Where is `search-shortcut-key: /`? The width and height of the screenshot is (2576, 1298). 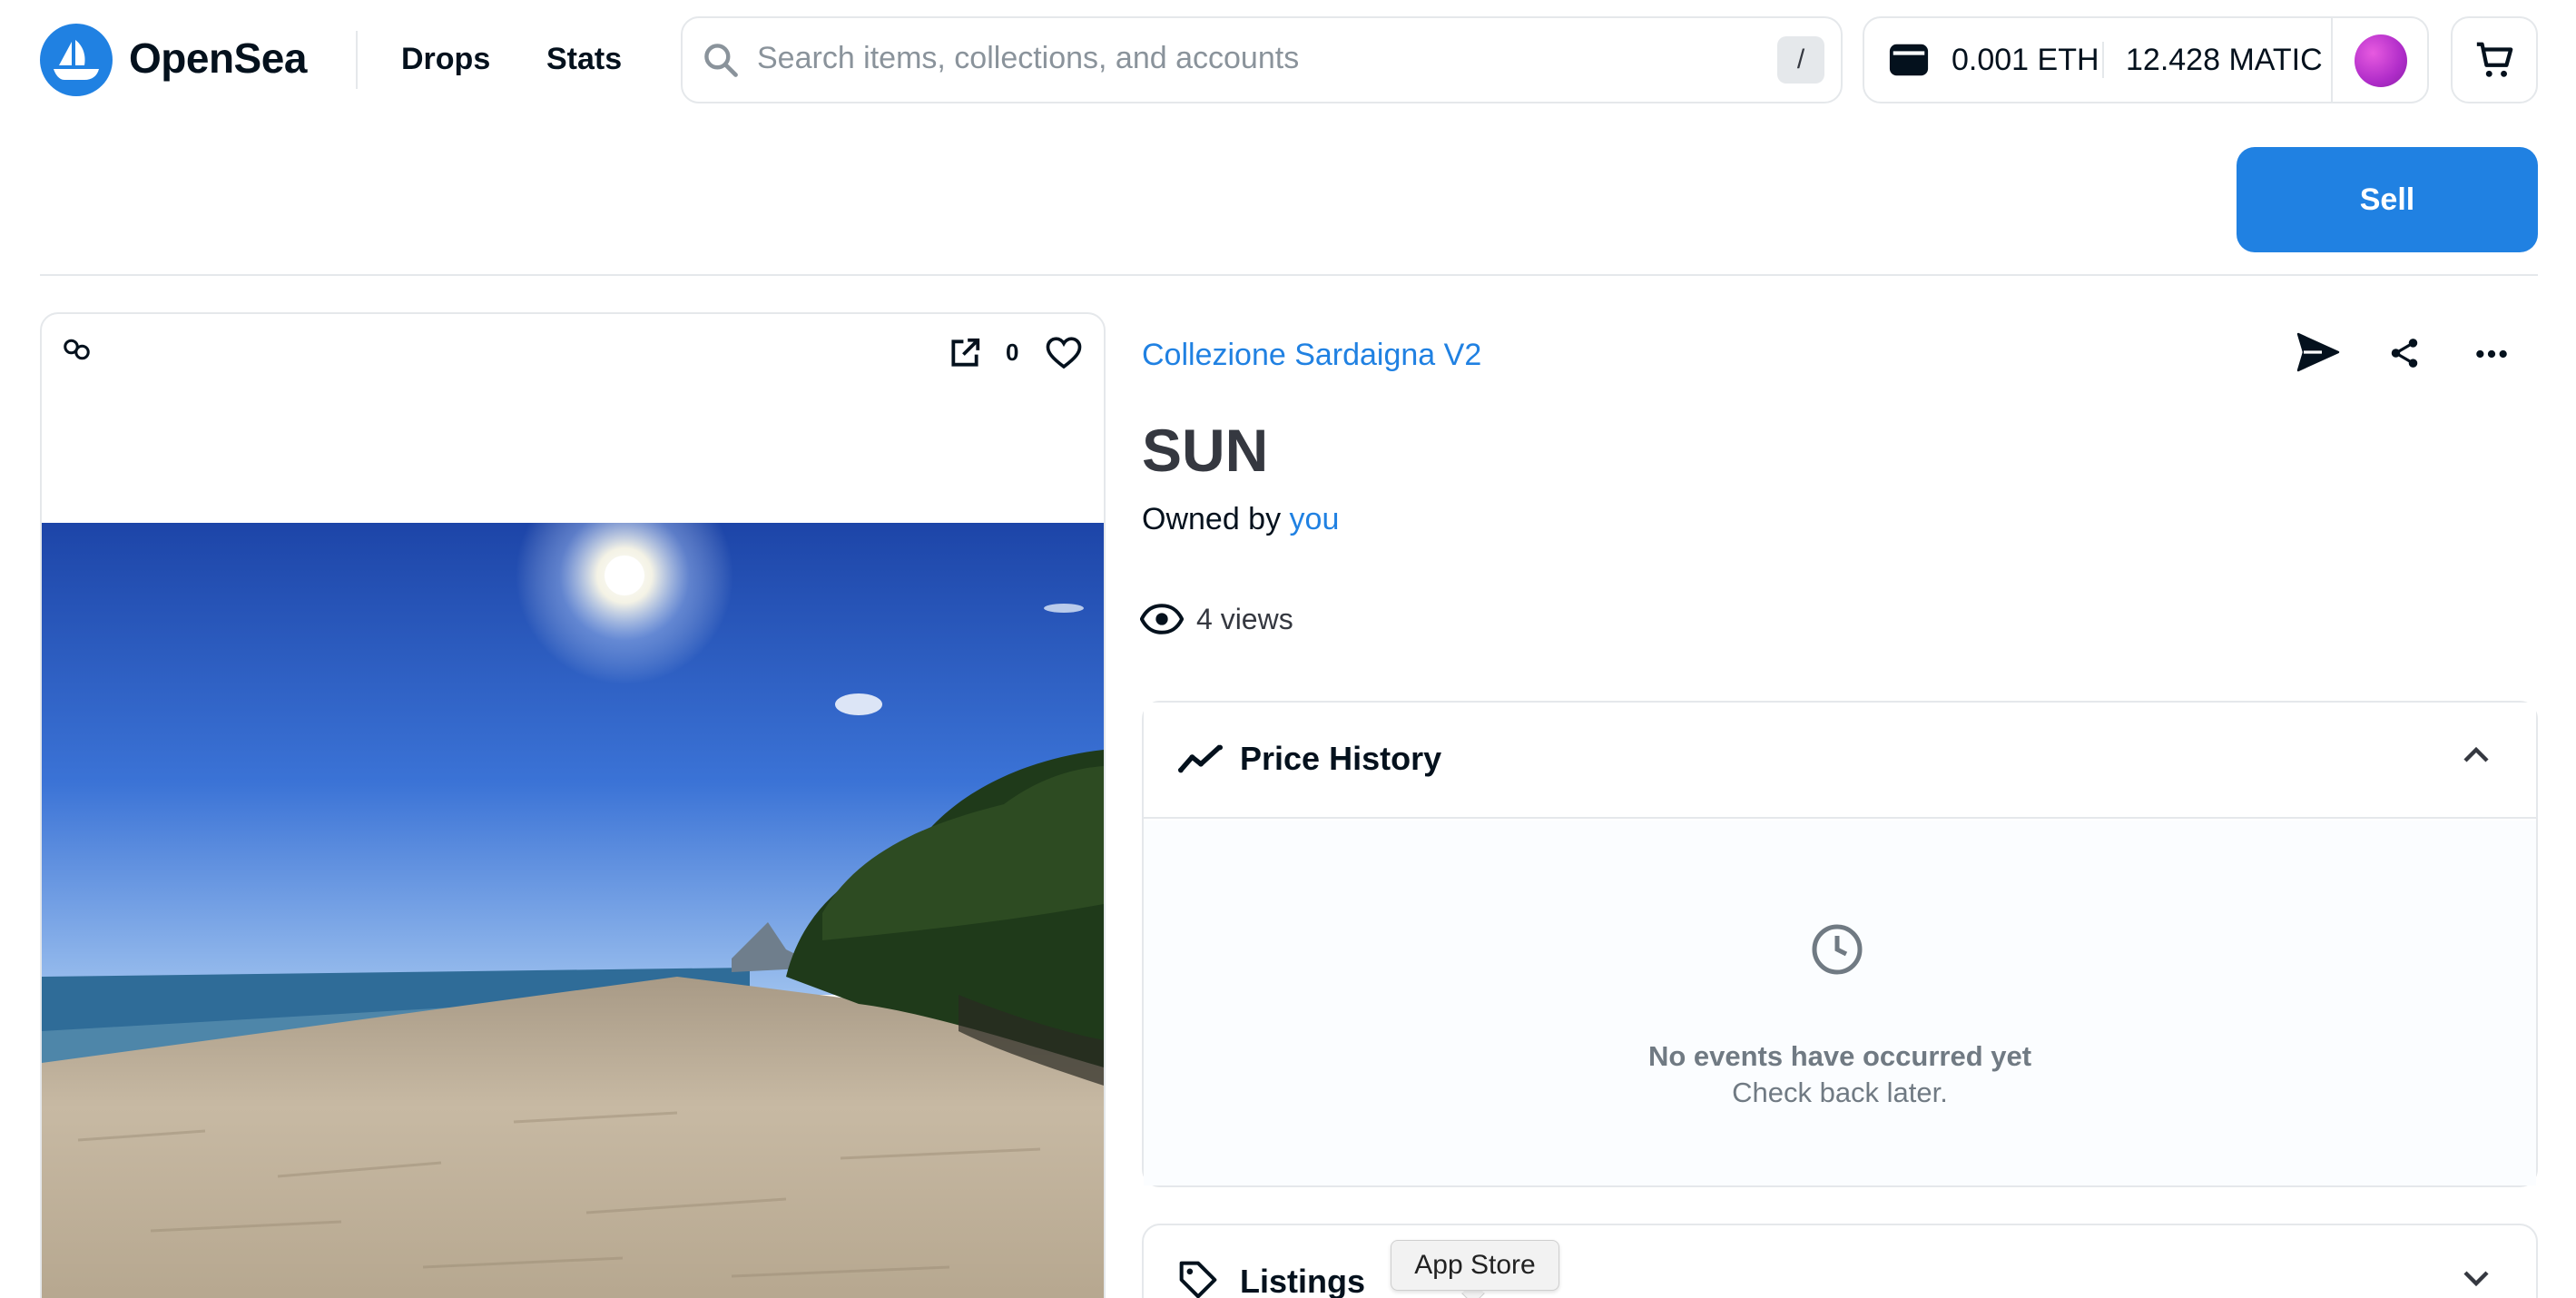 search-shortcut-key: / is located at coordinates (1800, 60).